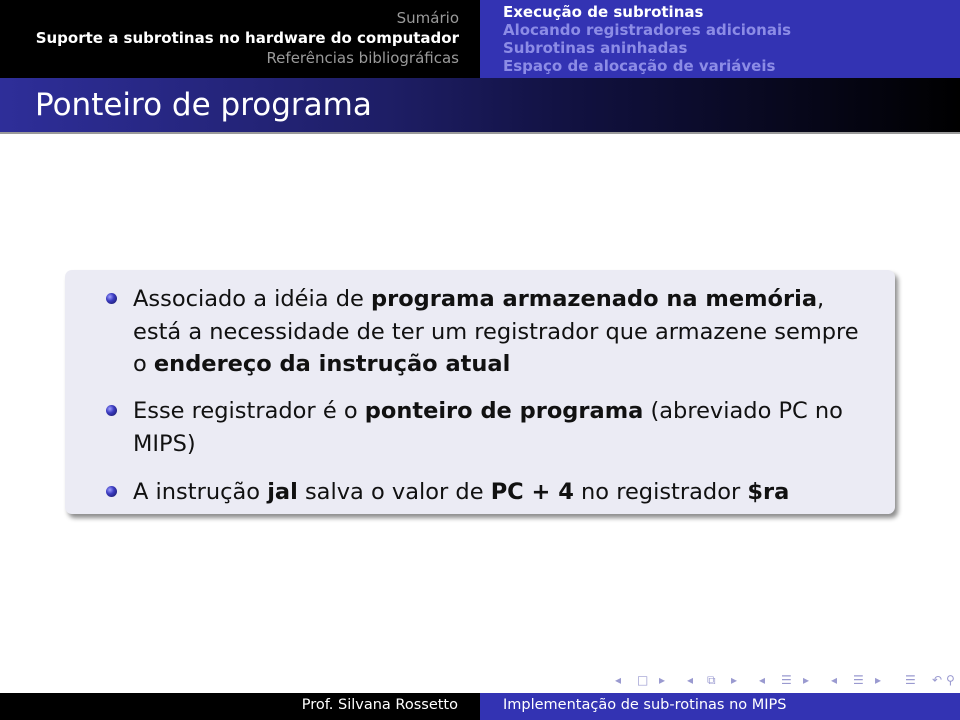  I want to click on subsection-icon: ☰, so click(786, 680).